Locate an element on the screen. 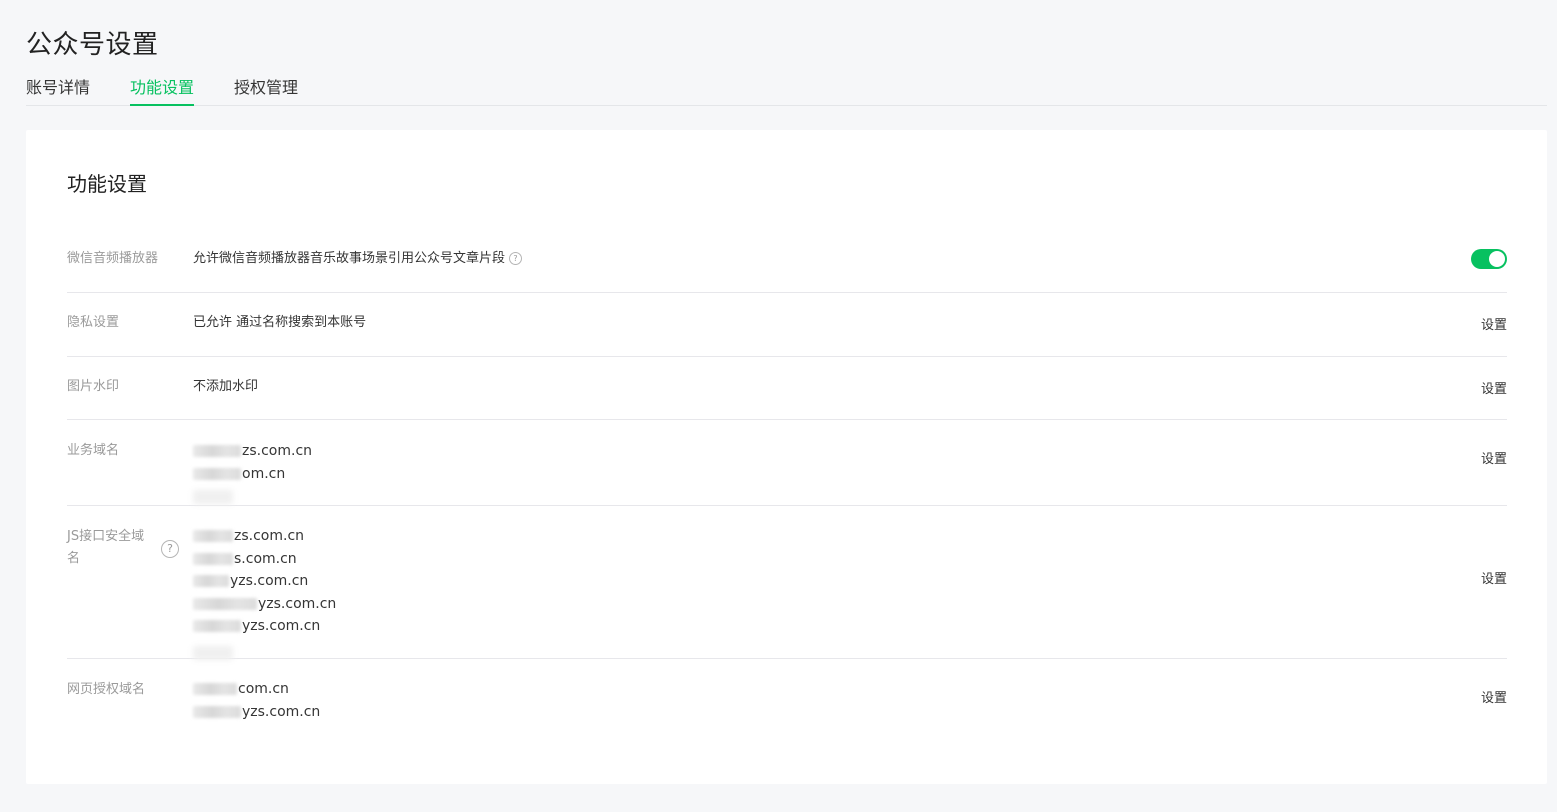 The width and height of the screenshot is (1557, 812). business-domain-settings-link: 设置 is located at coordinates (1494, 457).